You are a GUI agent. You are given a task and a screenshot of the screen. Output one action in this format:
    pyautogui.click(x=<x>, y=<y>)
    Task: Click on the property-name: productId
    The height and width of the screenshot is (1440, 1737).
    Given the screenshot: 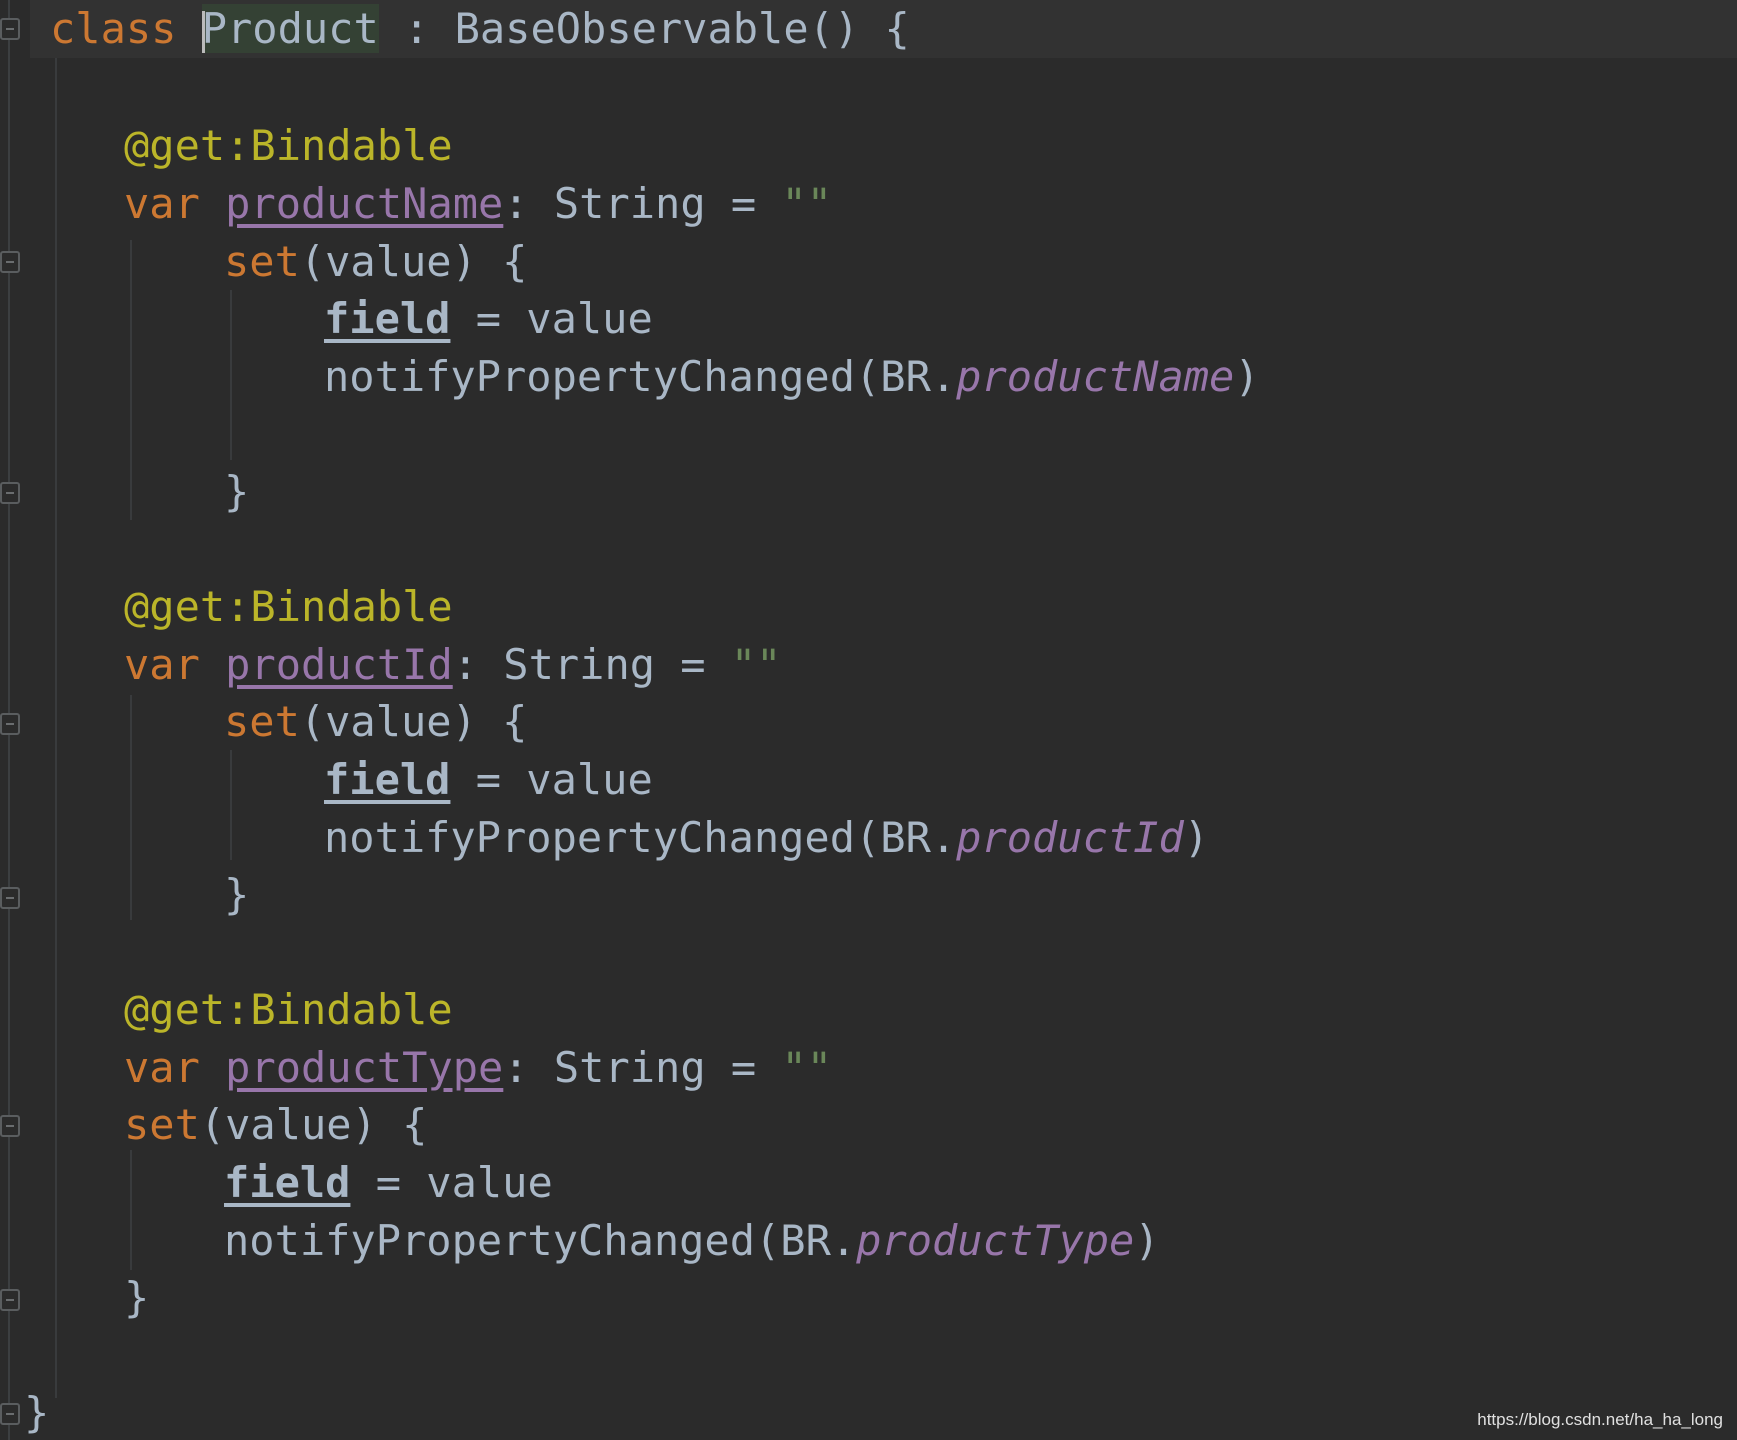 What is the action you would take?
    pyautogui.click(x=339, y=664)
    